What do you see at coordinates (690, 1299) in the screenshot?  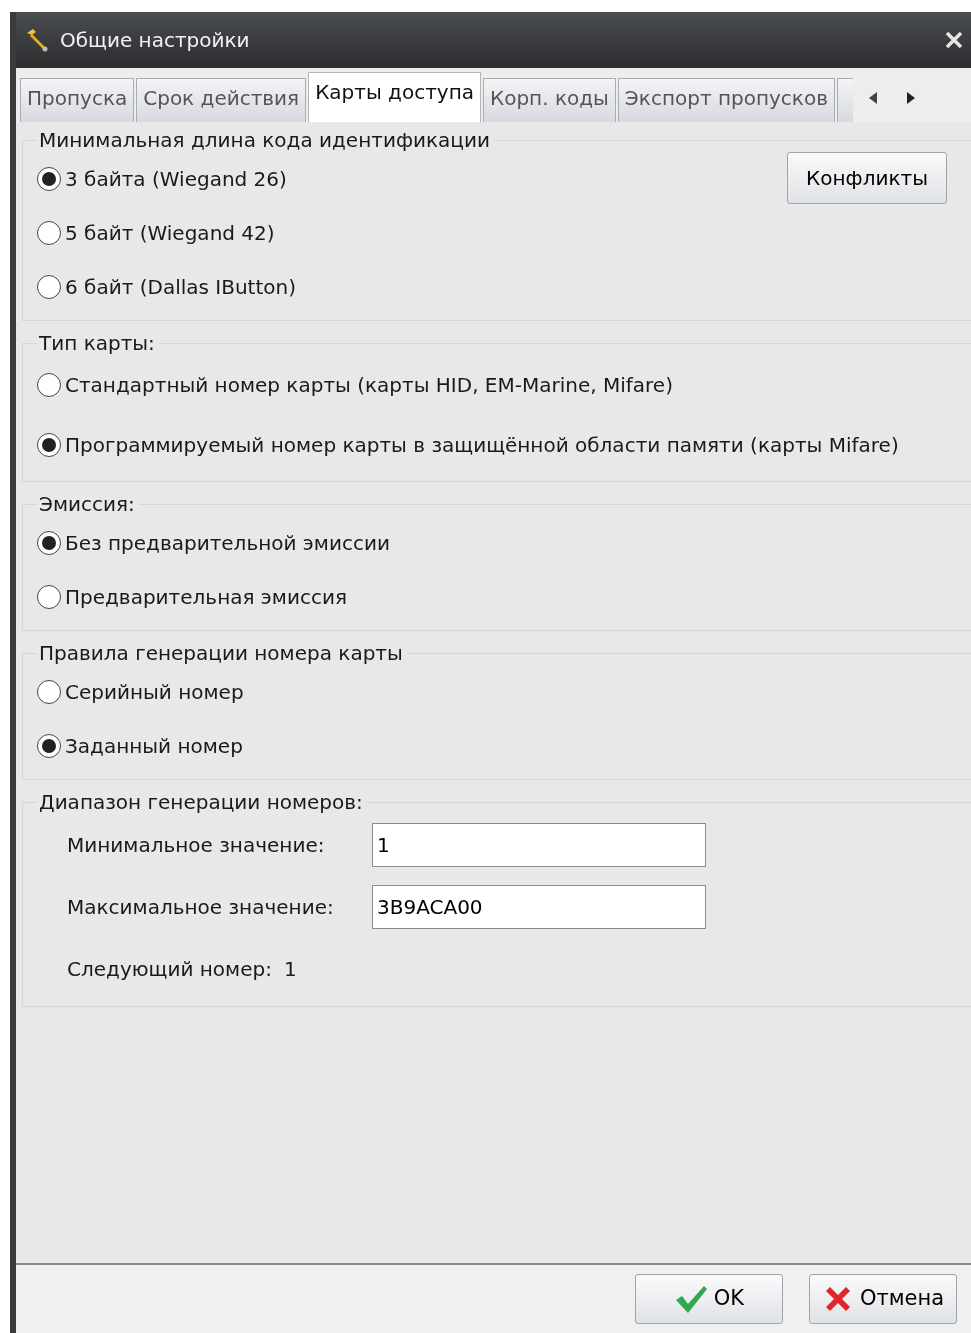 I see `check-icon` at bounding box center [690, 1299].